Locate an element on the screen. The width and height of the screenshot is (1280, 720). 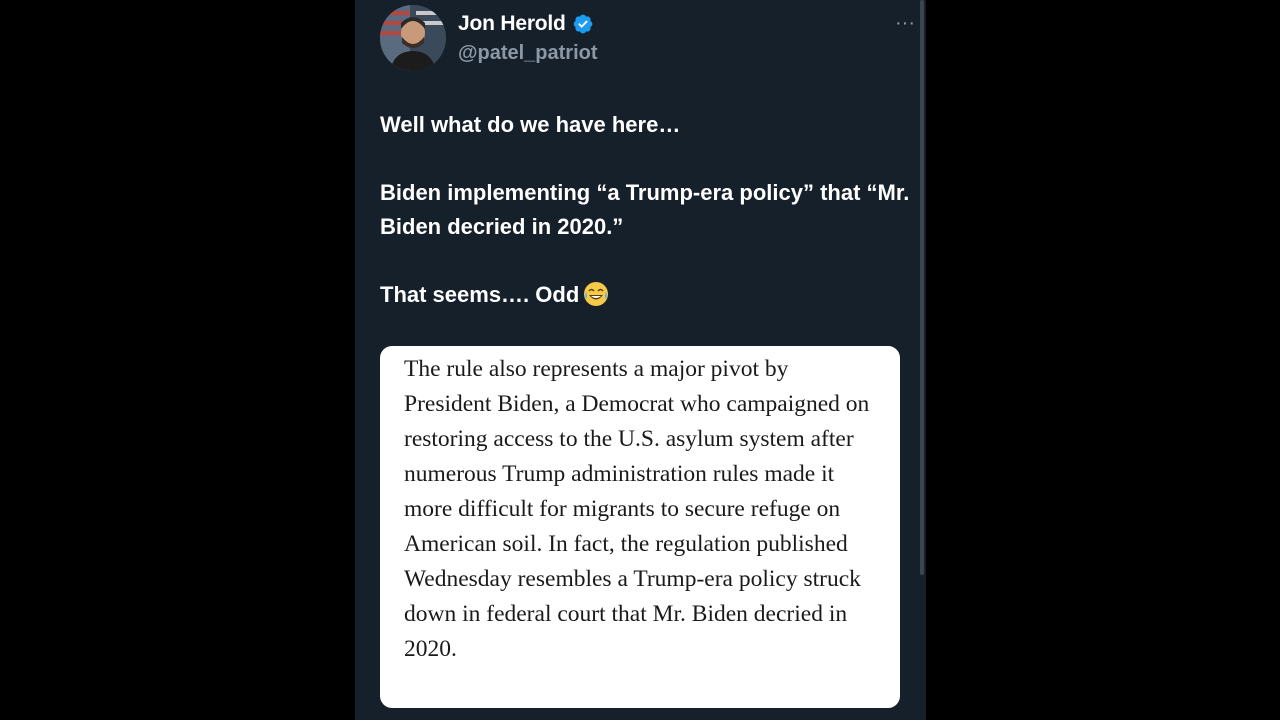
laughing-emoji-icon is located at coordinates (596, 294).